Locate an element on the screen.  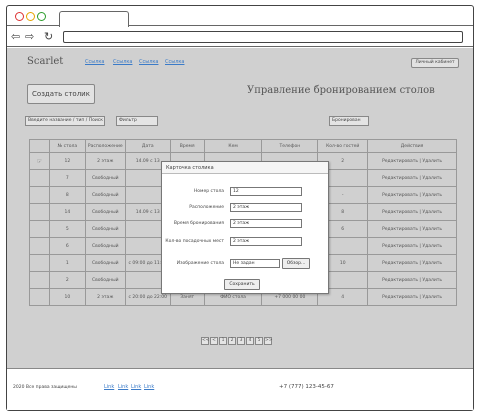
table-cell: 1 is located at coordinates (67, 263).